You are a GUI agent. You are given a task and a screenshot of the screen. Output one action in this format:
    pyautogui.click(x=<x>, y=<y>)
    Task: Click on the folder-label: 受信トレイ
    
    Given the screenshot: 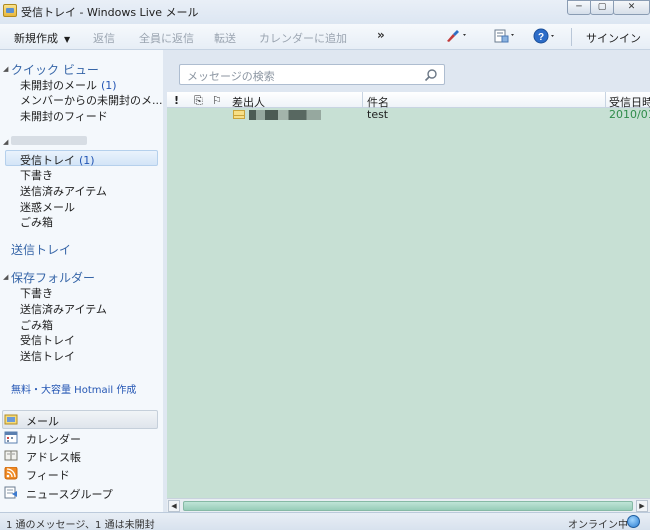 What is the action you would take?
    pyautogui.click(x=47, y=160)
    